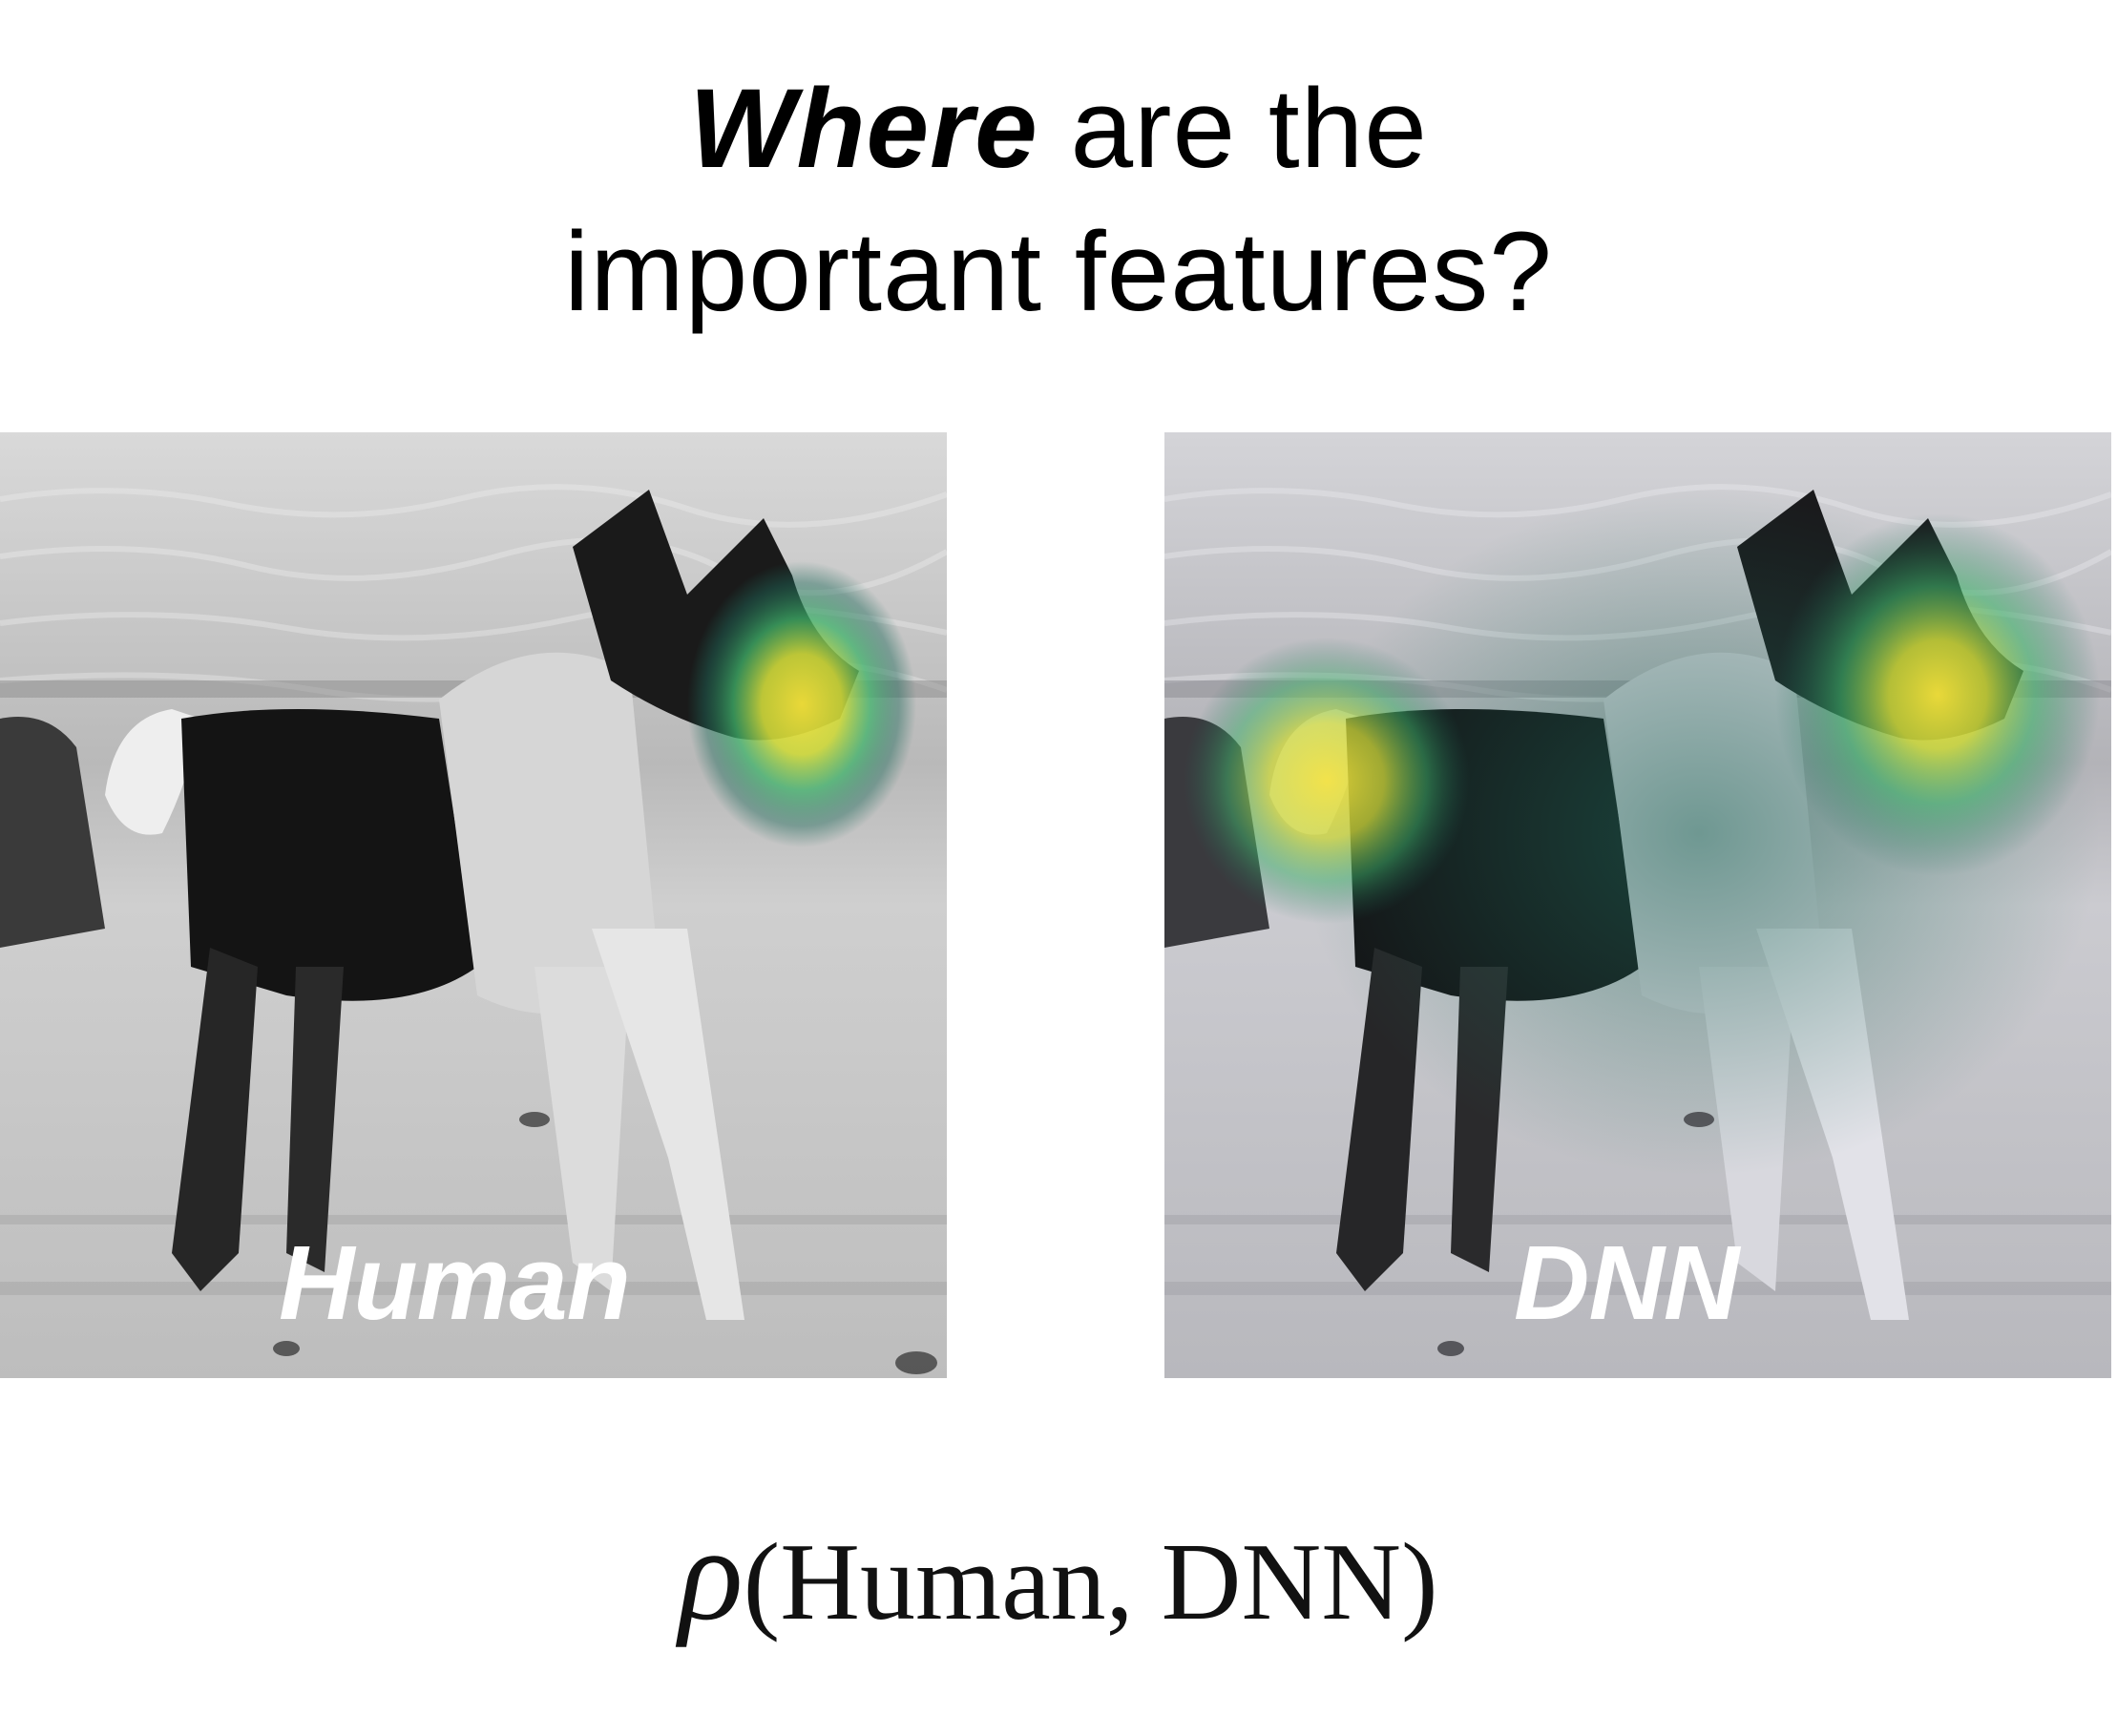  What do you see at coordinates (1626, 1283) in the screenshot?
I see `dnn-label: DNN` at bounding box center [1626, 1283].